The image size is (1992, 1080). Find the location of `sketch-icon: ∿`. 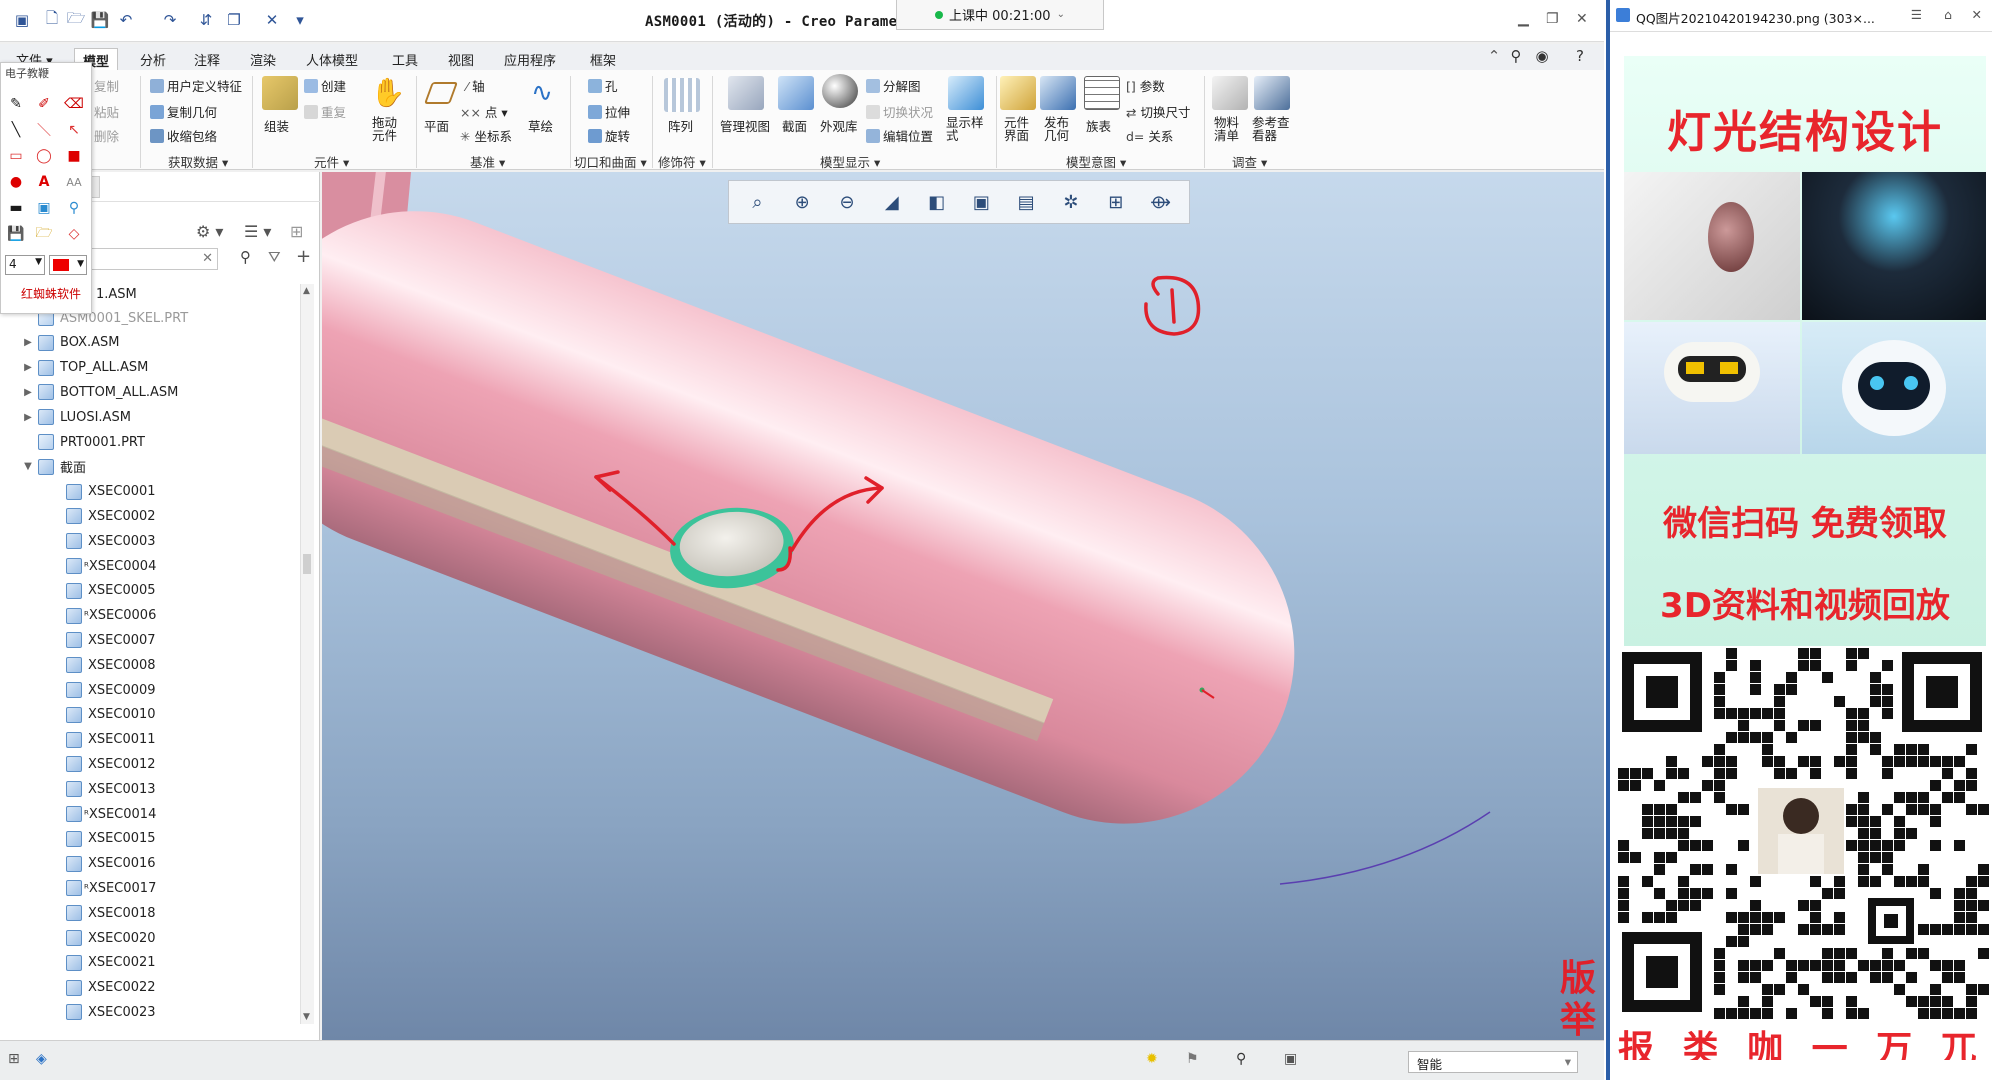

sketch-icon: ∿ is located at coordinates (542, 93).